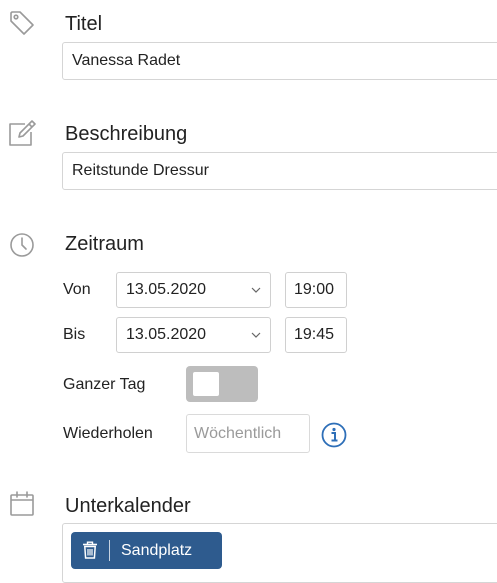 This screenshot has height=583, width=497. Describe the element at coordinates (104, 244) in the screenshot. I see `period-heading: Zeitraum` at that location.